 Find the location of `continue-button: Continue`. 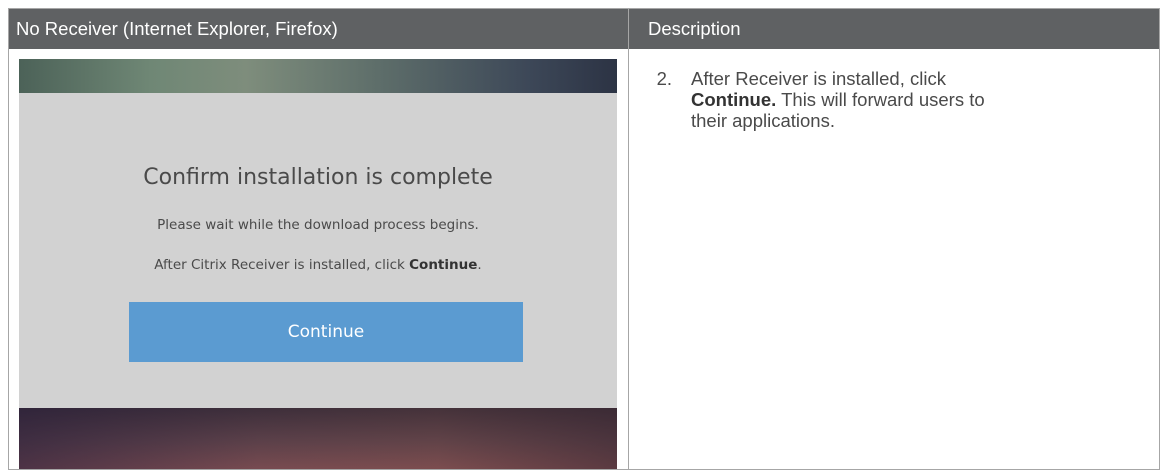

continue-button: Continue is located at coordinates (326, 332).